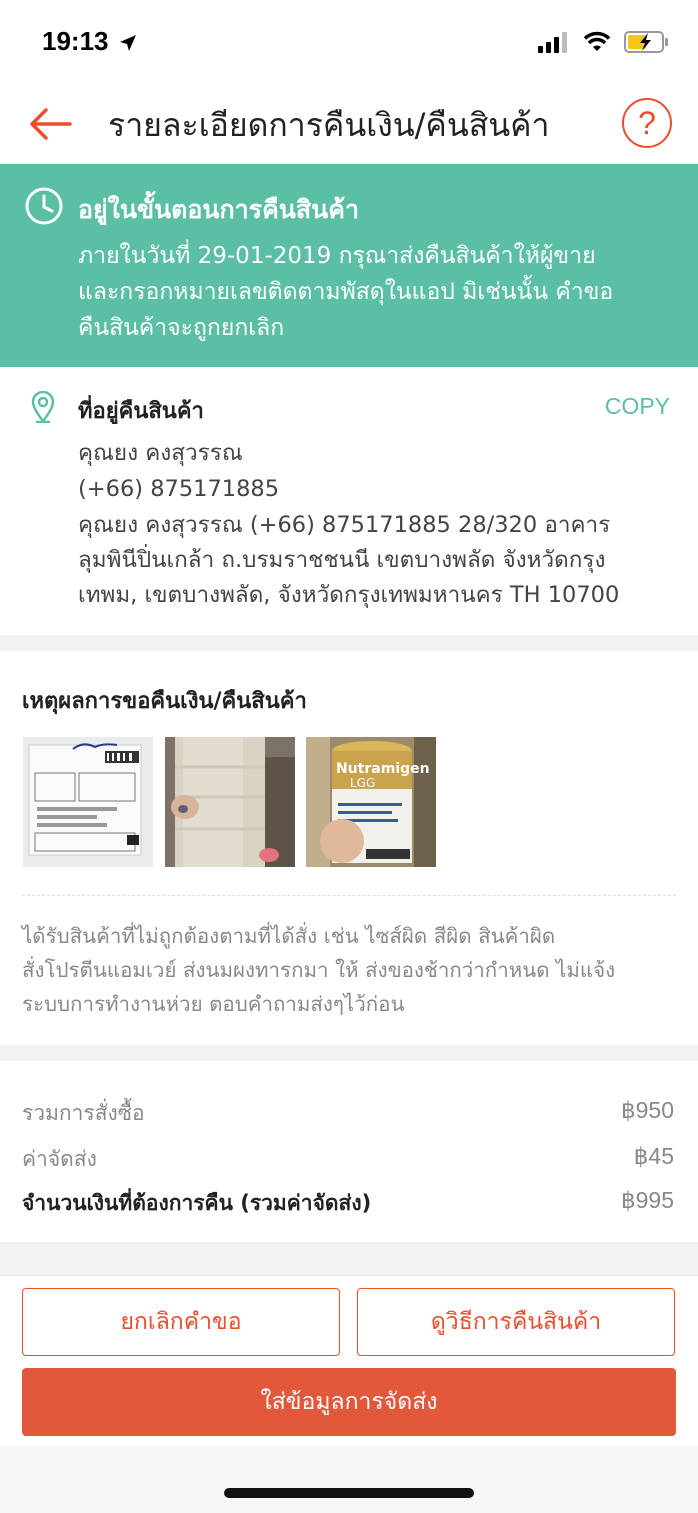 This screenshot has width=698, height=1513. What do you see at coordinates (179, 489) in the screenshot?
I see `recipient-phone: (+66) 875171885` at bounding box center [179, 489].